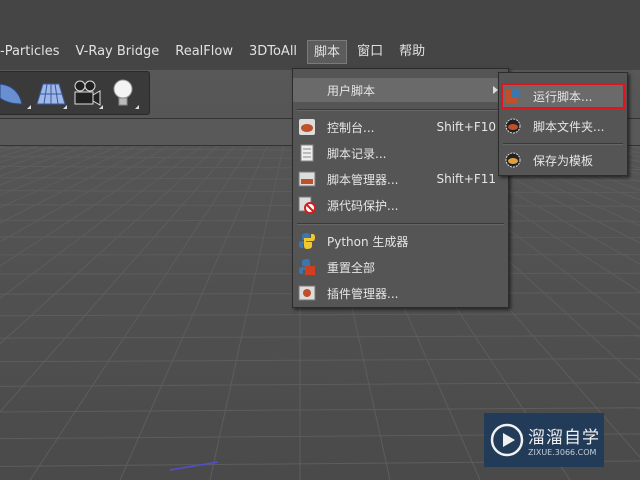 This screenshot has width=640, height=480. Describe the element at coordinates (307, 90) in the screenshot. I see `blank-icon` at that location.